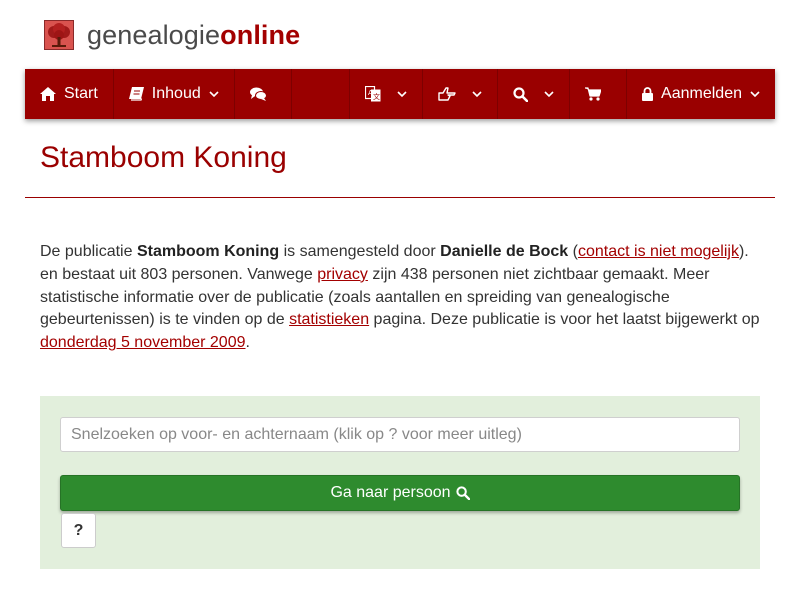 This screenshot has height=600, width=800. I want to click on brand-name-plain: genealogie, so click(154, 34).